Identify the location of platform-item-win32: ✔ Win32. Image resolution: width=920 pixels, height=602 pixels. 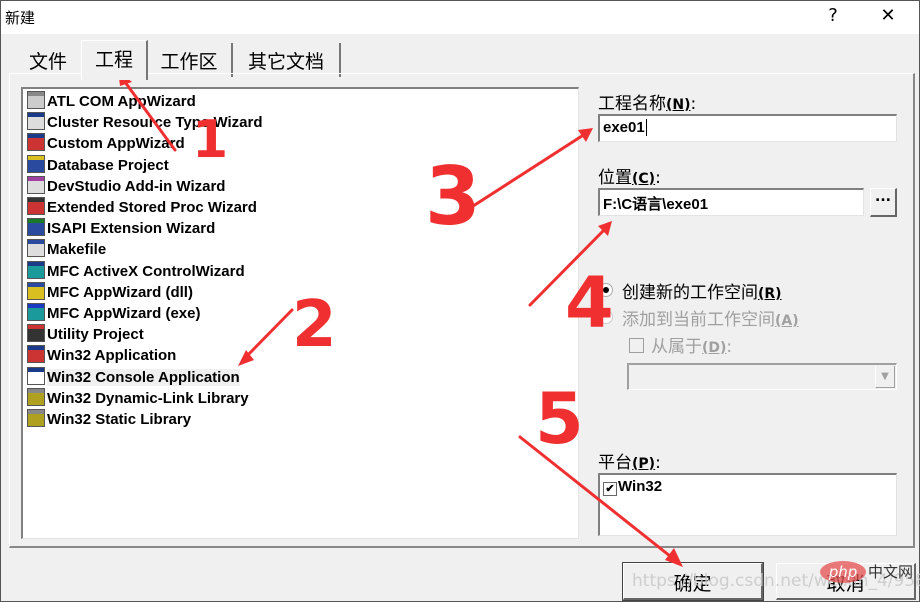
(632, 487).